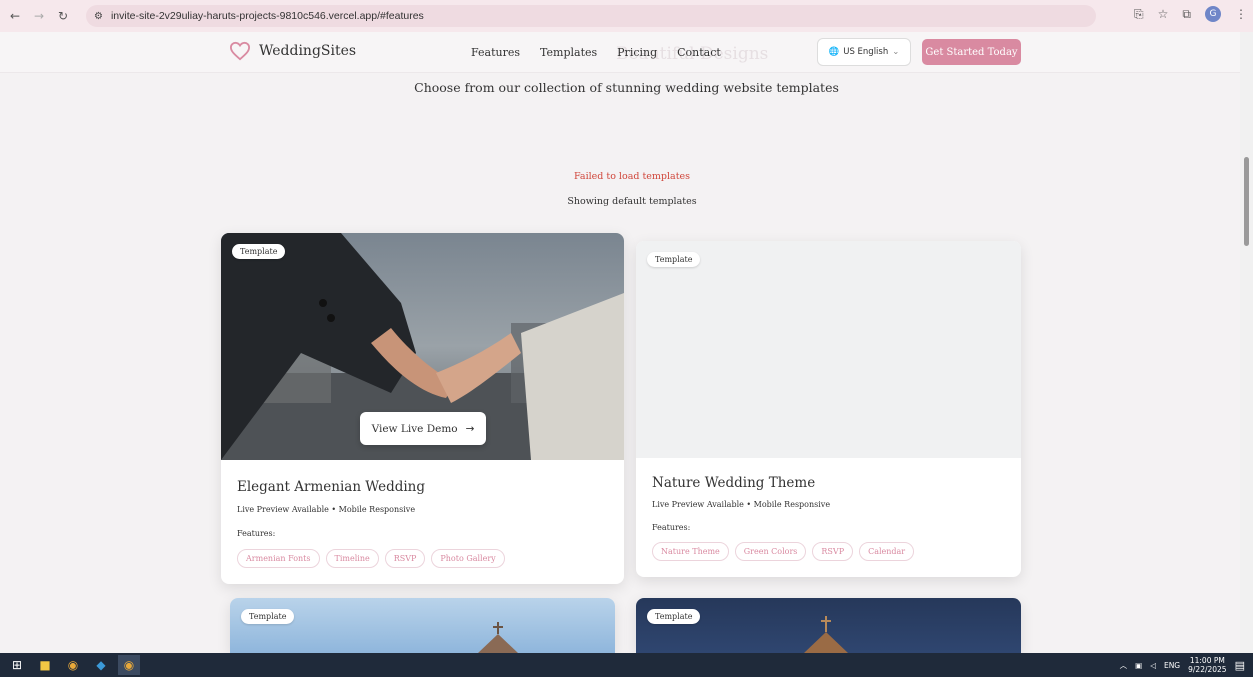 This screenshot has height=677, width=1253. I want to click on main-nav: Features Templates Pricing Contact, so click(596, 52).